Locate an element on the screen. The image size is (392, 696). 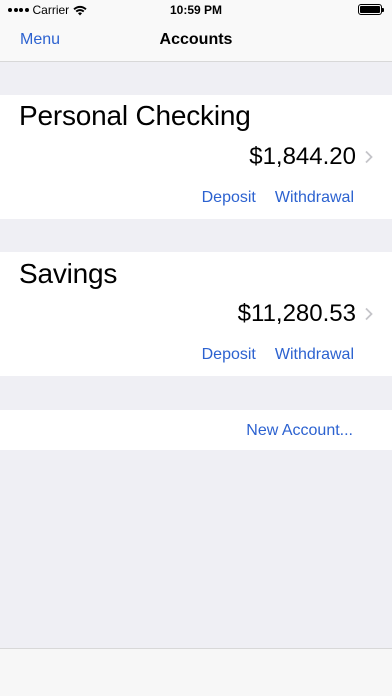
status-time: 10:59 PM is located at coordinates (196, 10).